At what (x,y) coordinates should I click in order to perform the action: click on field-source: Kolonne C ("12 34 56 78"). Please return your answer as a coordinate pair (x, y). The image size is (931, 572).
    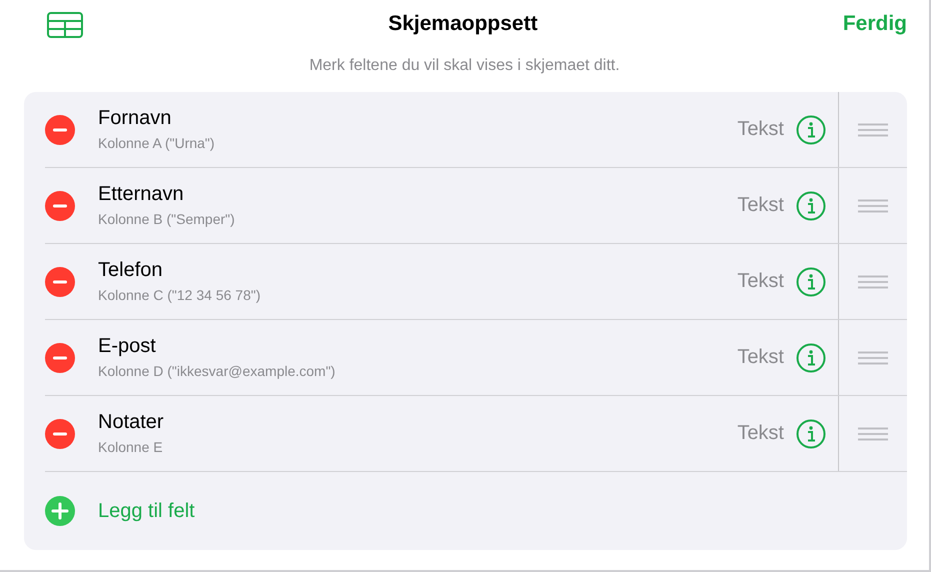
    Looking at the image, I should click on (180, 294).